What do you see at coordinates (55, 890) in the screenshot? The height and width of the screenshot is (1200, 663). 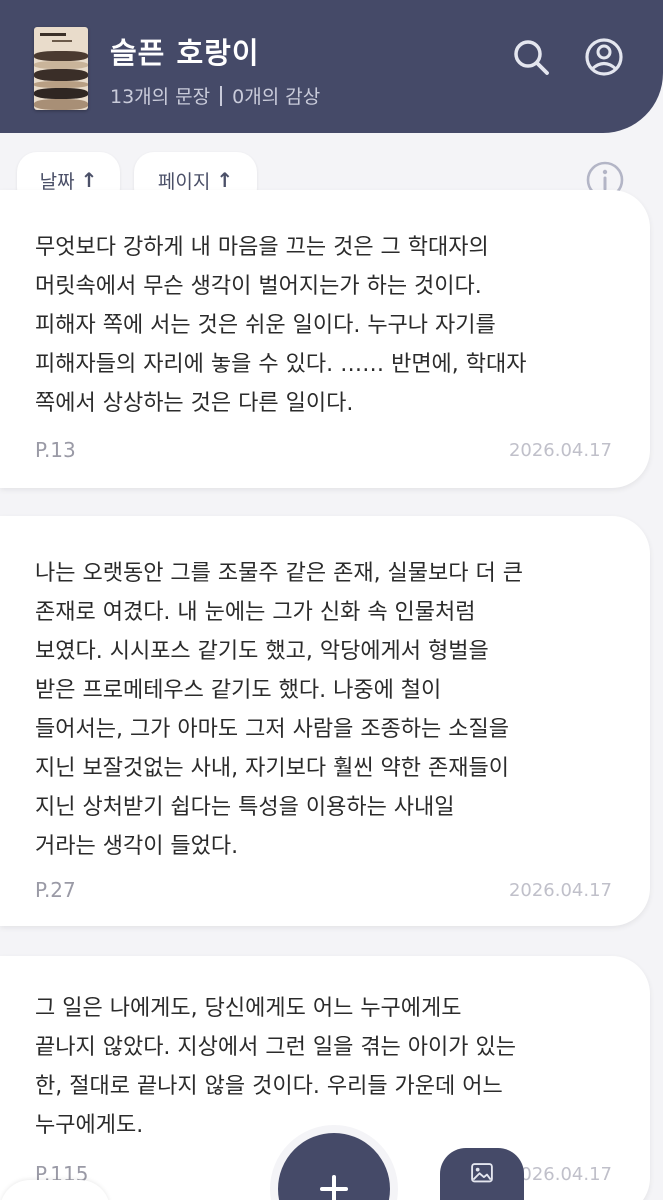 I see `quote-page: P.27` at bounding box center [55, 890].